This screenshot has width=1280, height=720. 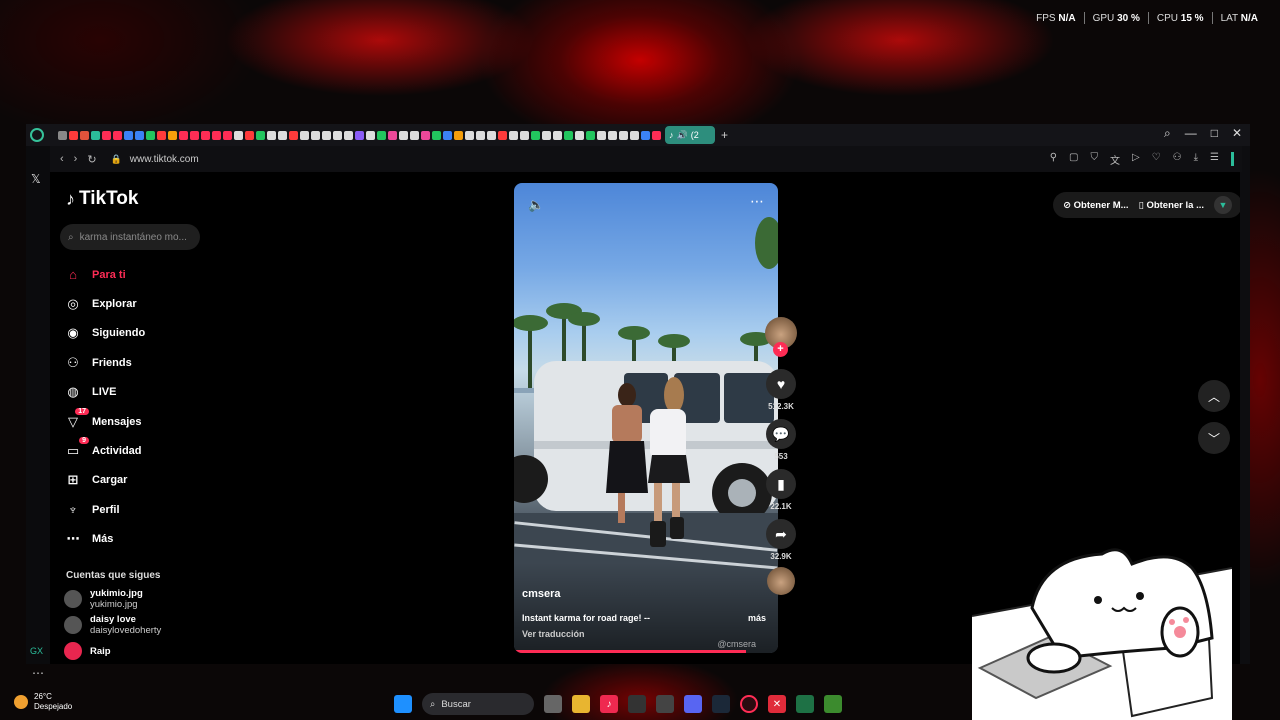 I want to click on close-button: ✕, so click(x=1237, y=133).